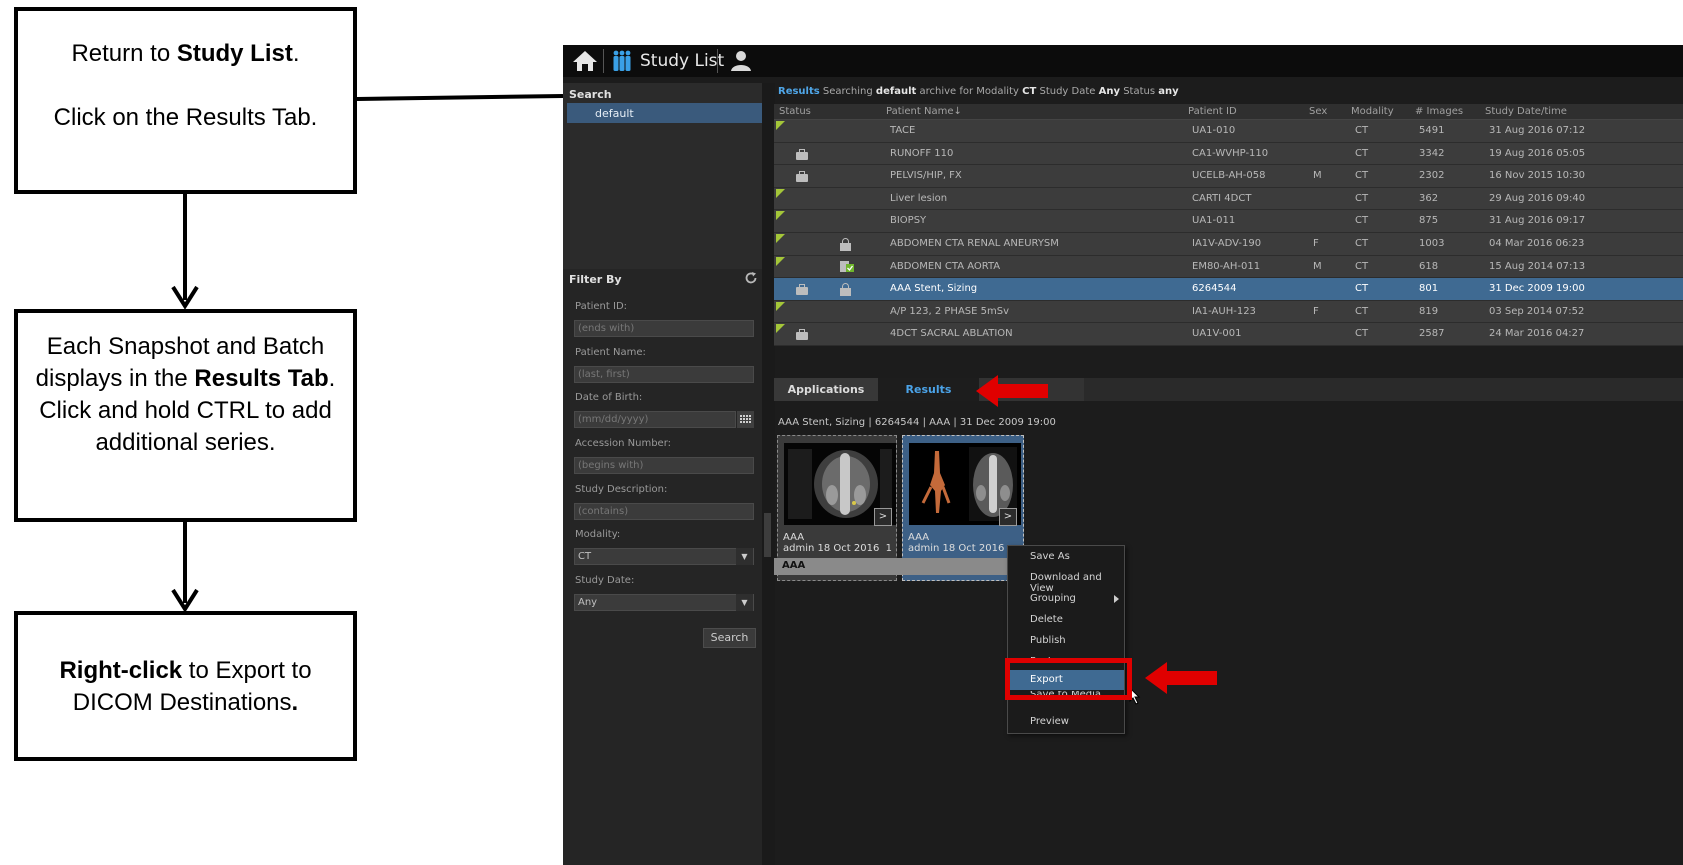 The height and width of the screenshot is (865, 1683). What do you see at coordinates (1066, 620) in the screenshot?
I see `menu-item-delete: Delete` at bounding box center [1066, 620].